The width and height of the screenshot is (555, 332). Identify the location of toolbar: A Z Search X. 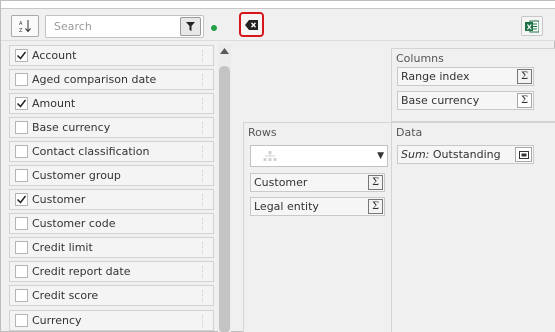
(278, 25).